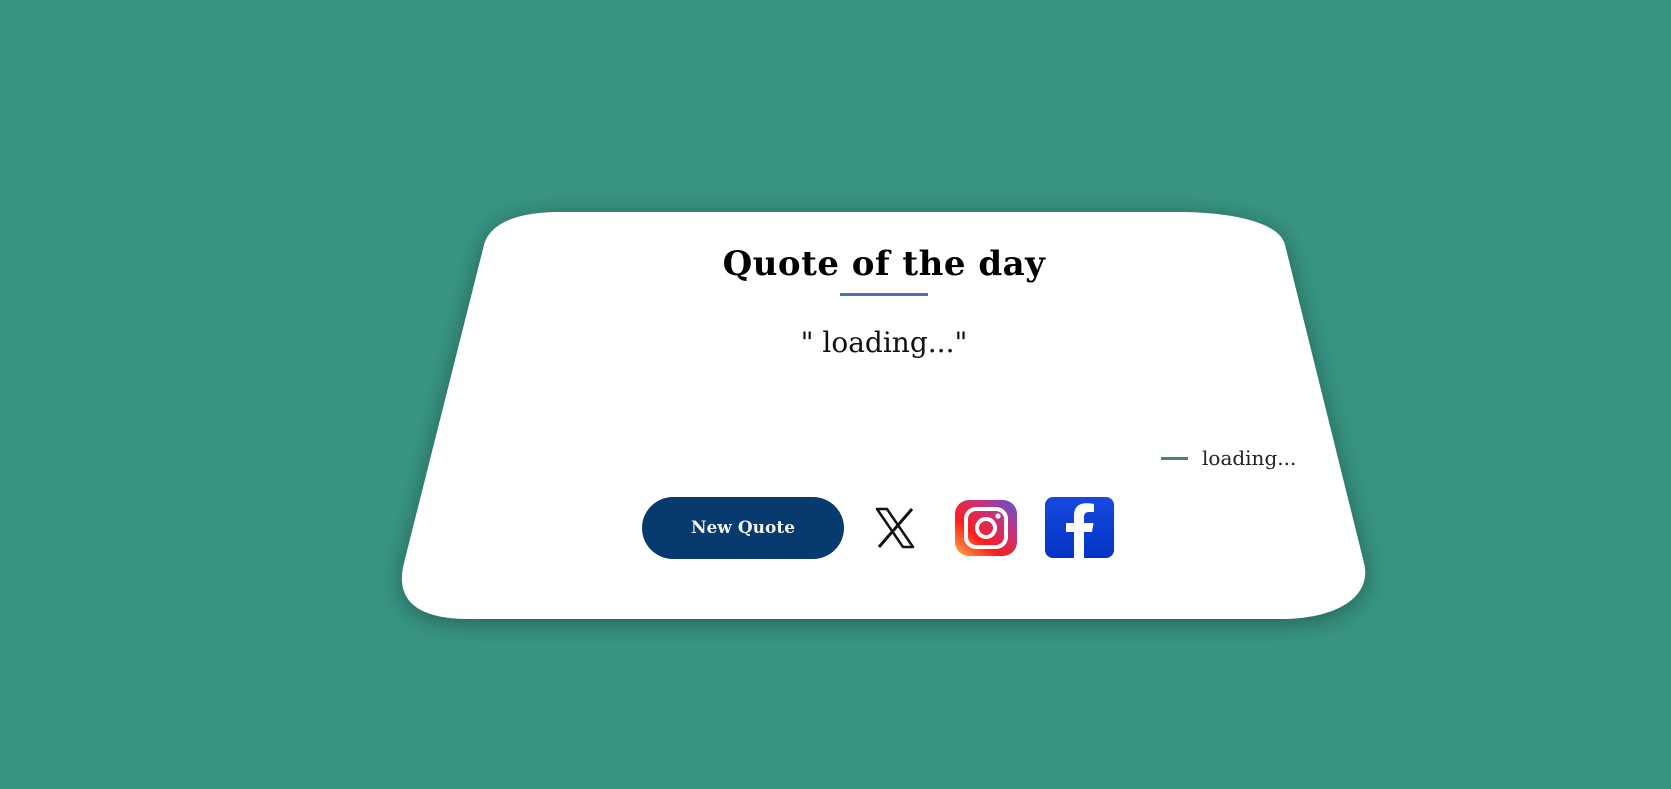  Describe the element at coordinates (884, 342) in the screenshot. I see `quote-text: " loading..."` at that location.